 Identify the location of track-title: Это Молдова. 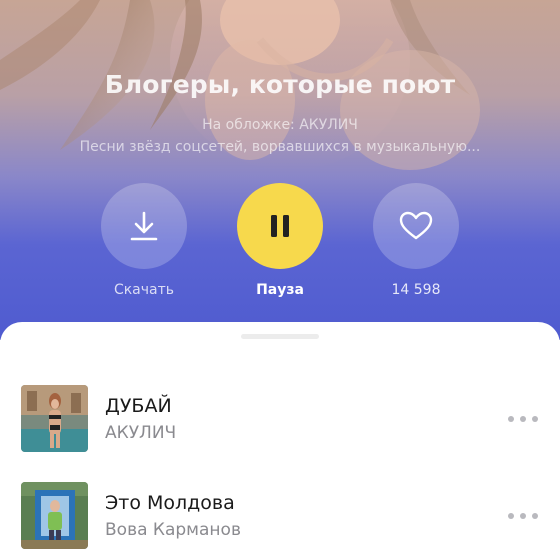
(170, 503).